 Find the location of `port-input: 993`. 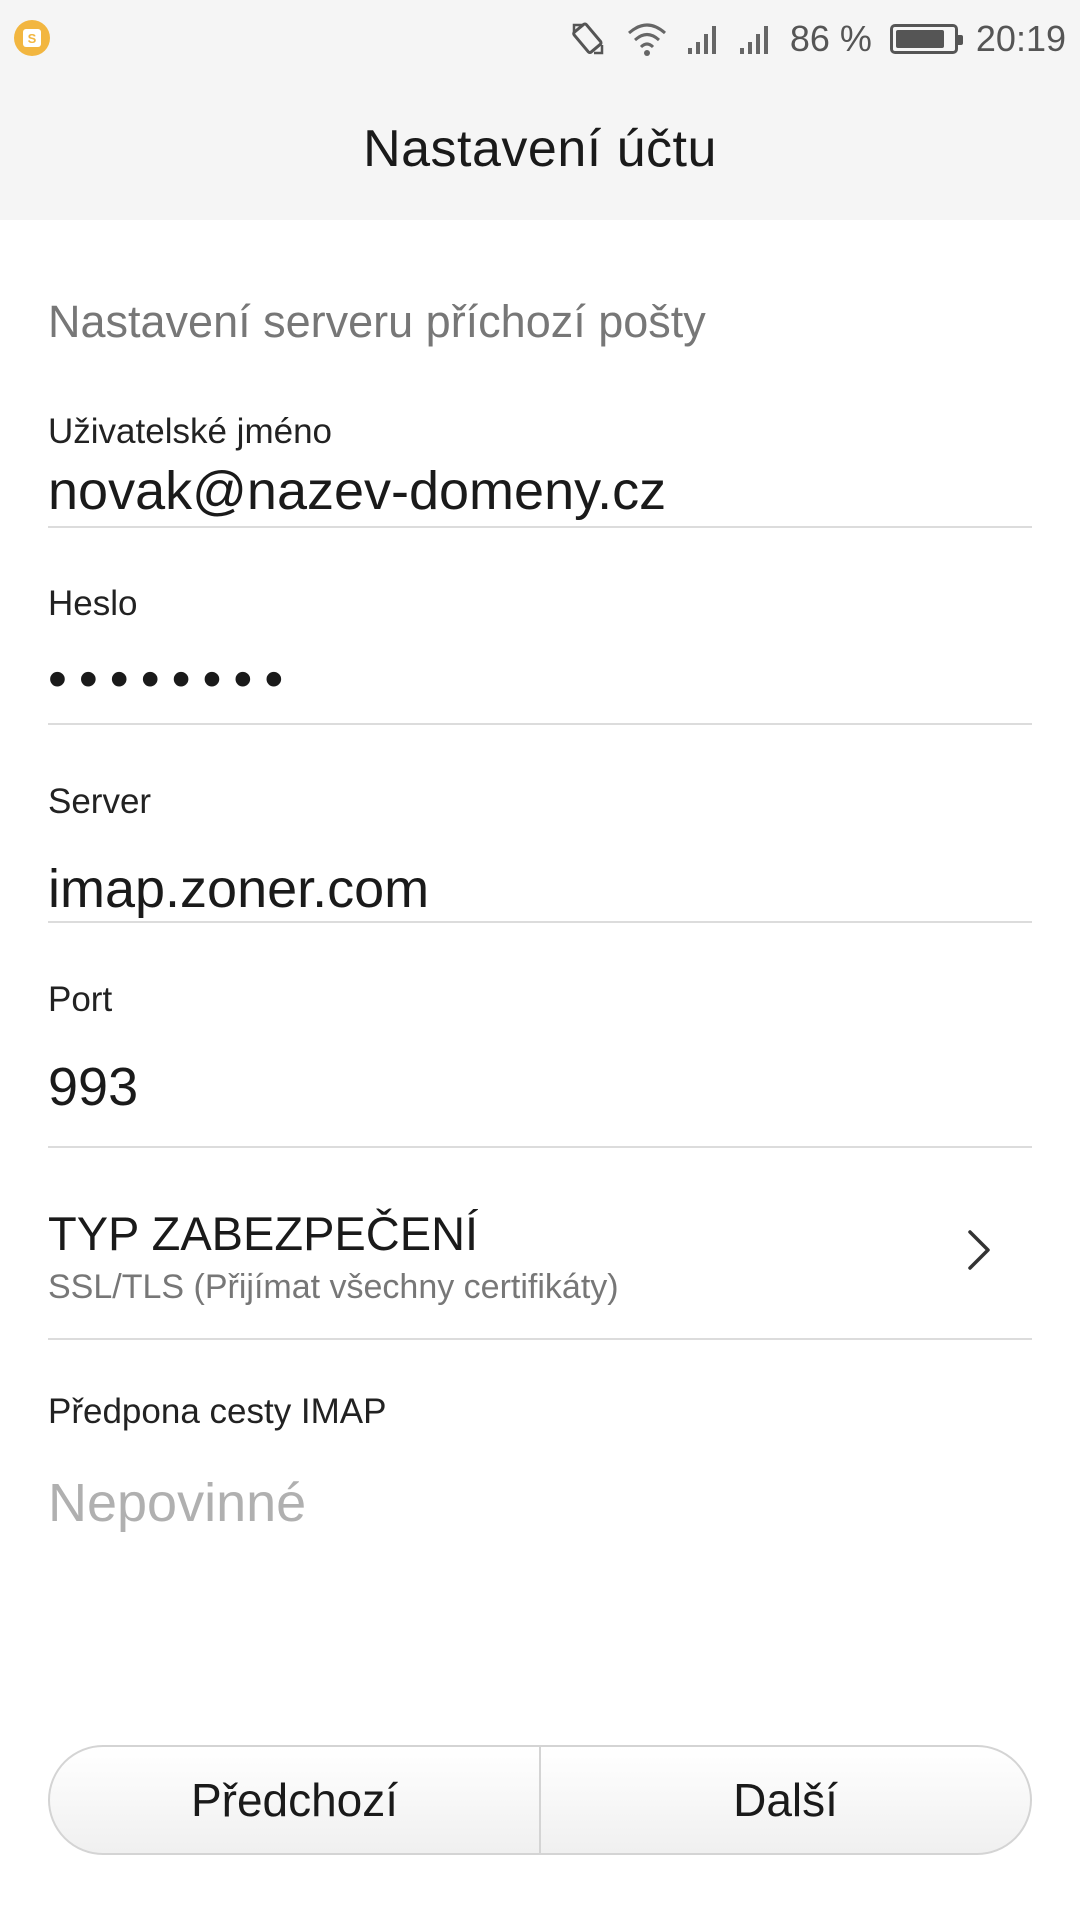

port-input: 993 is located at coordinates (540, 1087).